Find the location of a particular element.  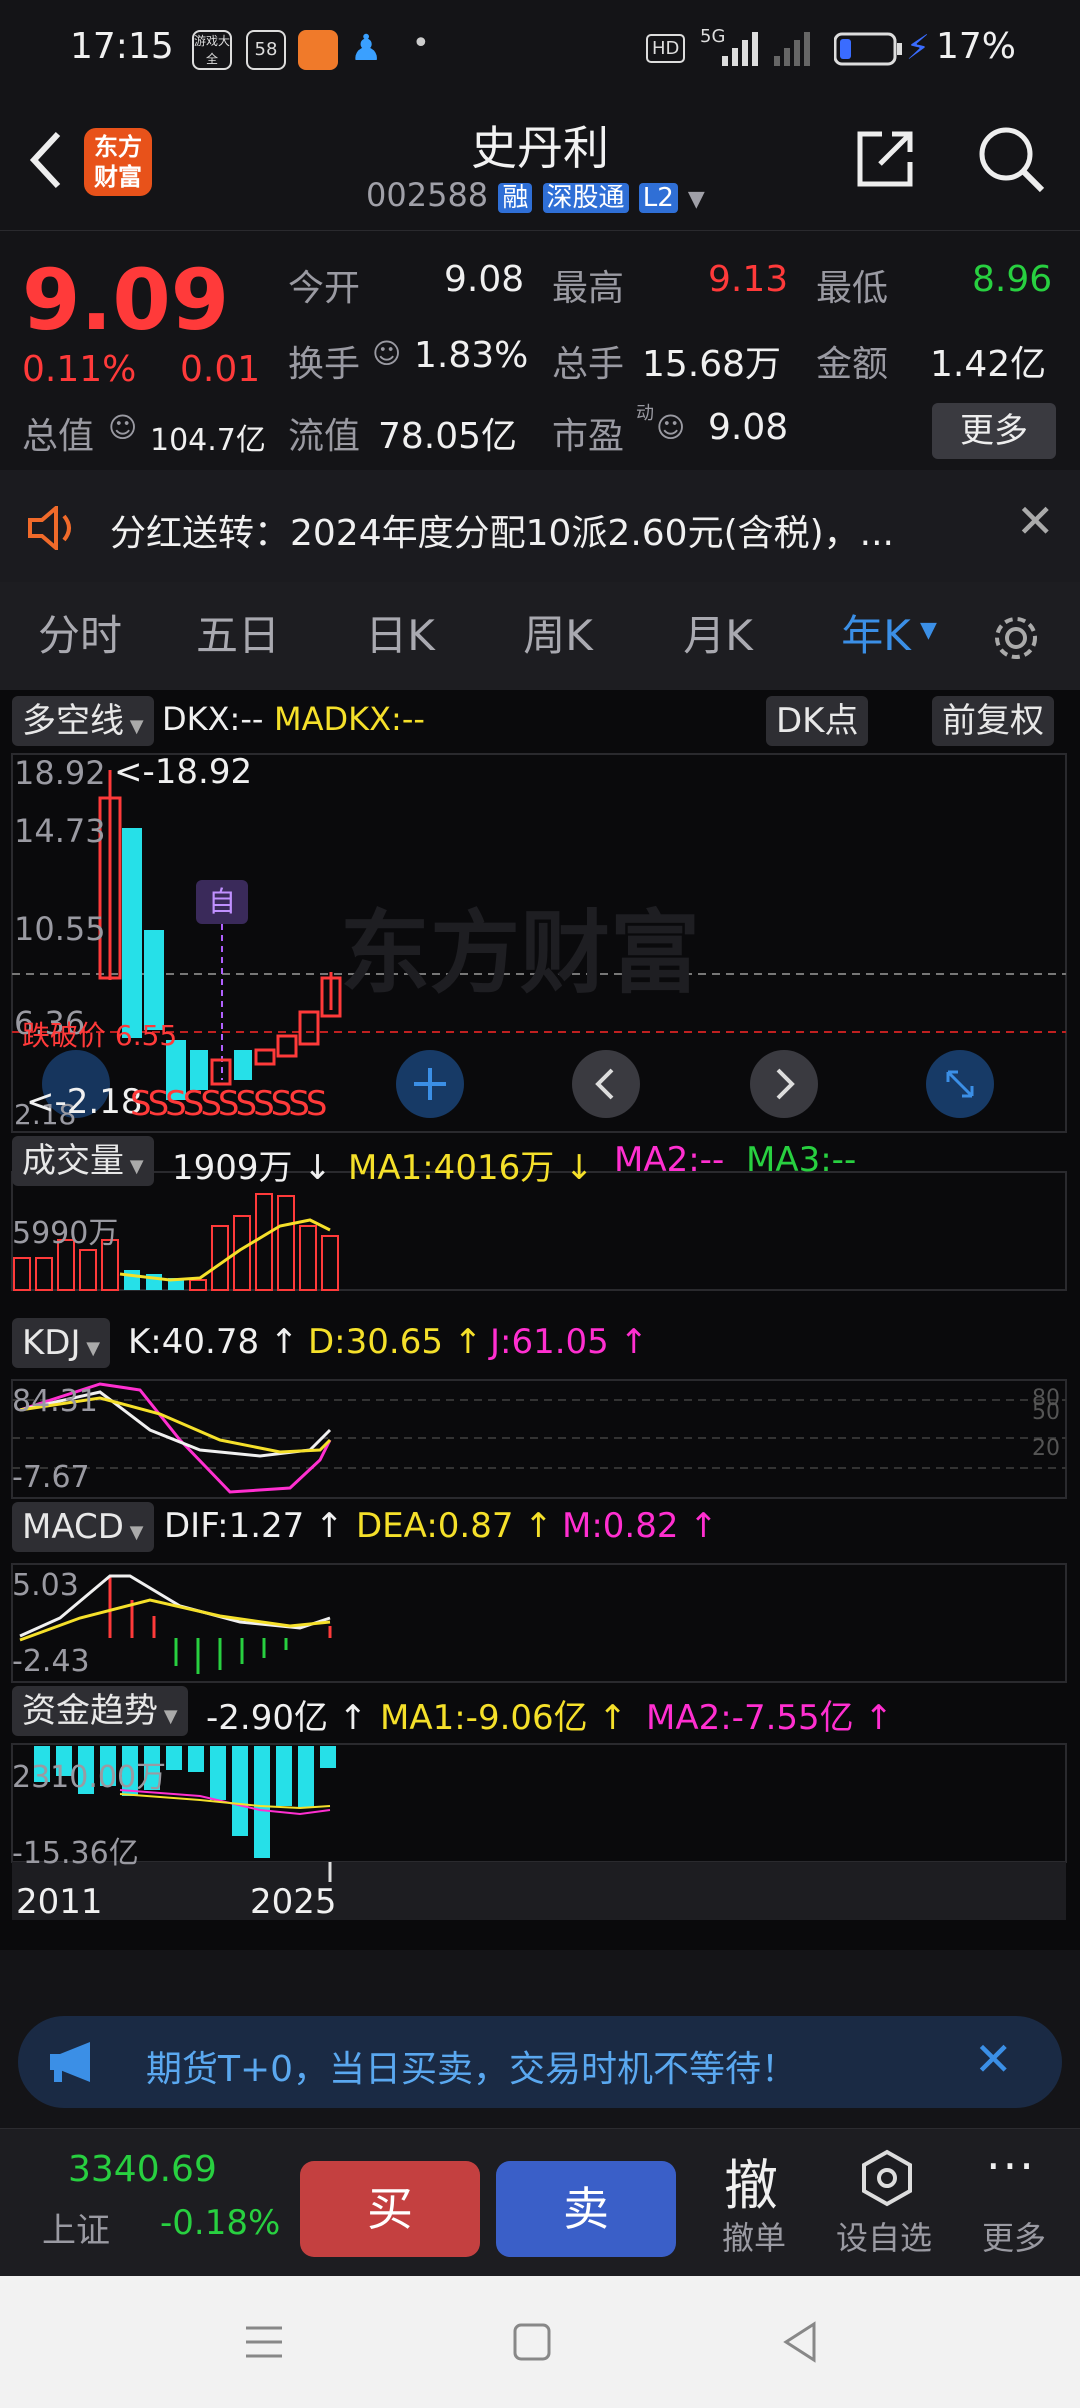

margin-badge: 融 is located at coordinates (515, 198).